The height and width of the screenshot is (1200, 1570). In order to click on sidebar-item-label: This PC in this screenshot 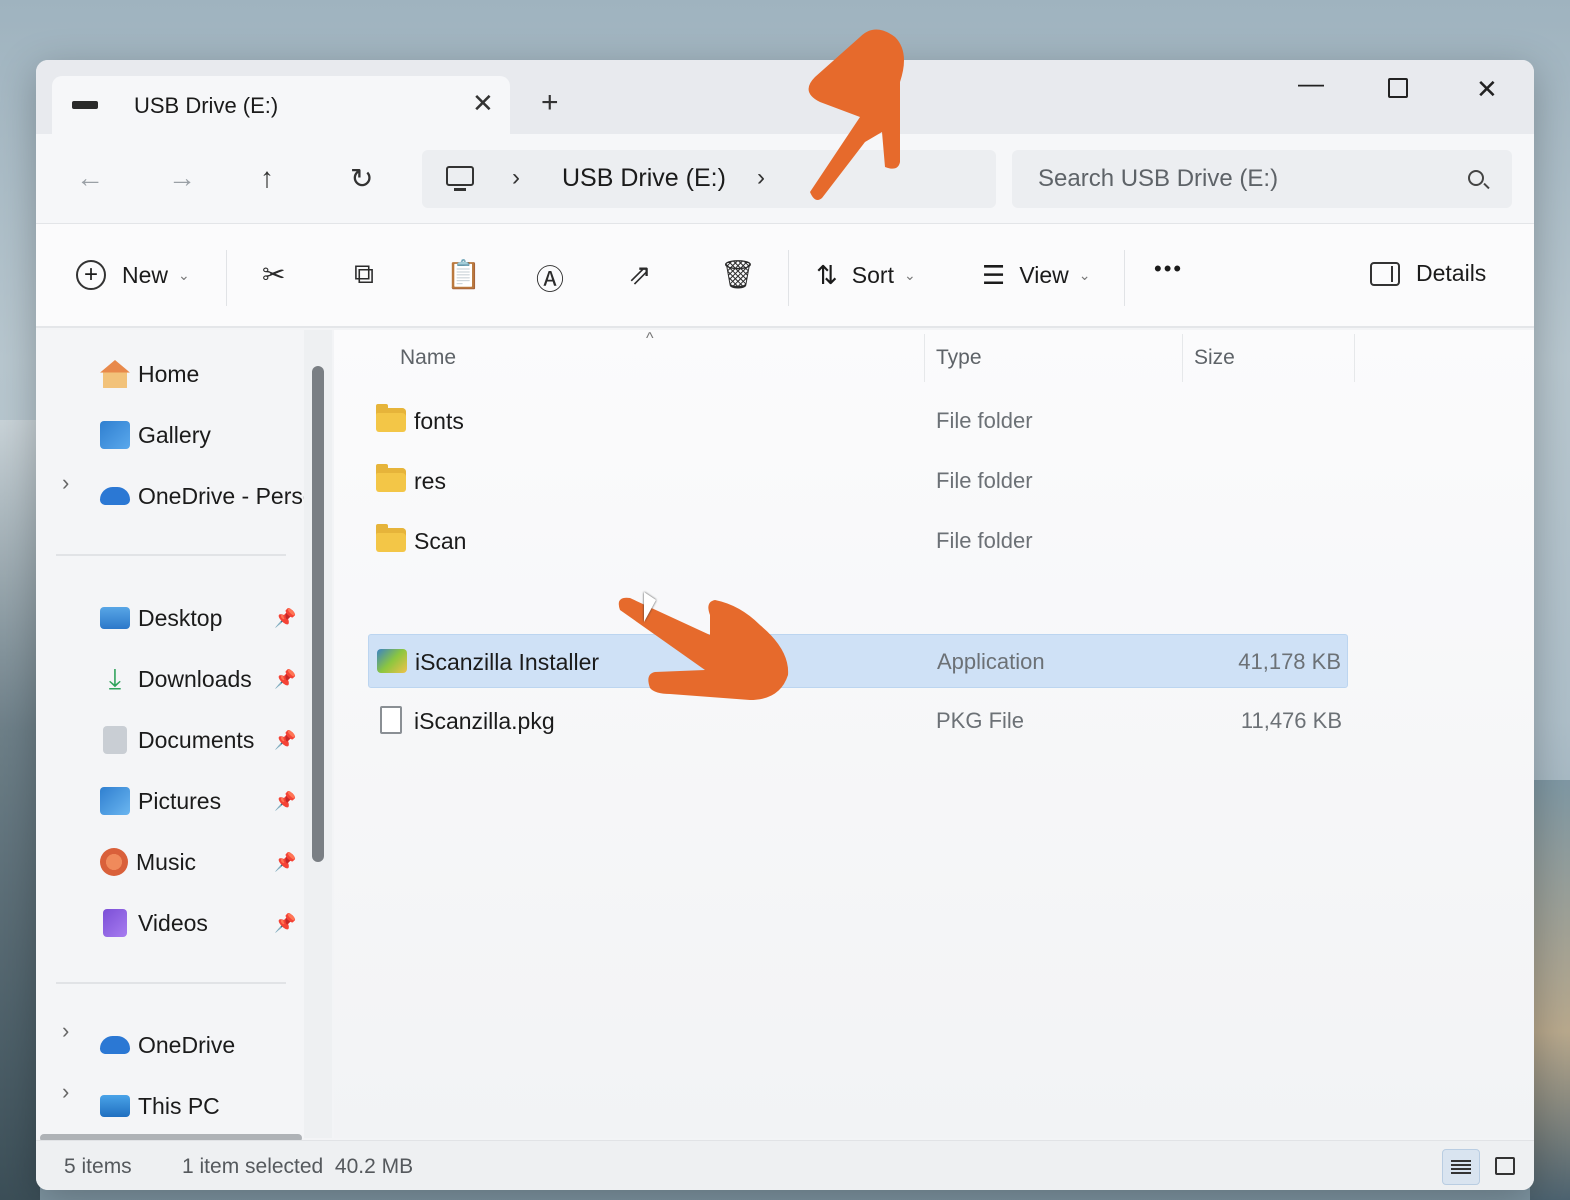, I will do `click(179, 1105)`.